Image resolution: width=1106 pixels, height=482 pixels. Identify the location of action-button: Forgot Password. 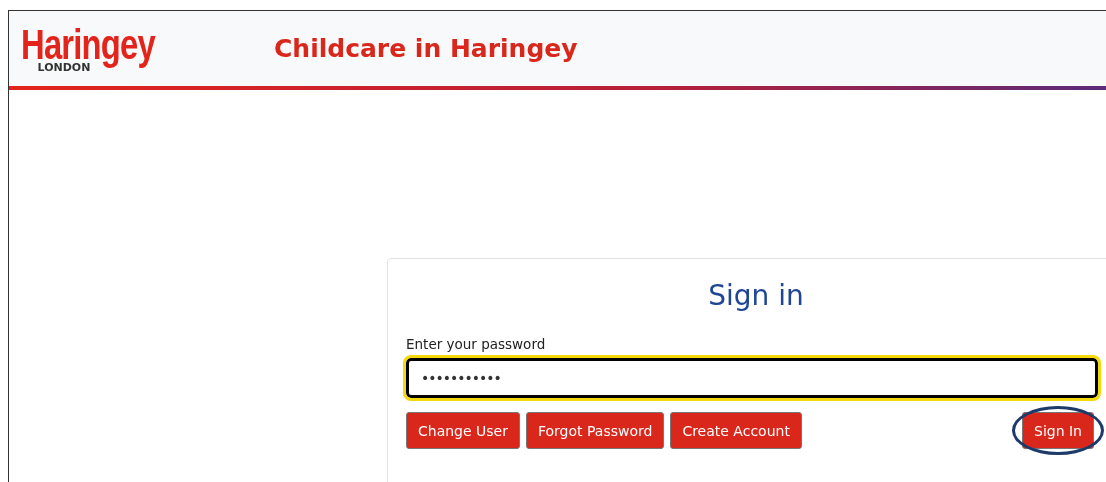
(595, 430).